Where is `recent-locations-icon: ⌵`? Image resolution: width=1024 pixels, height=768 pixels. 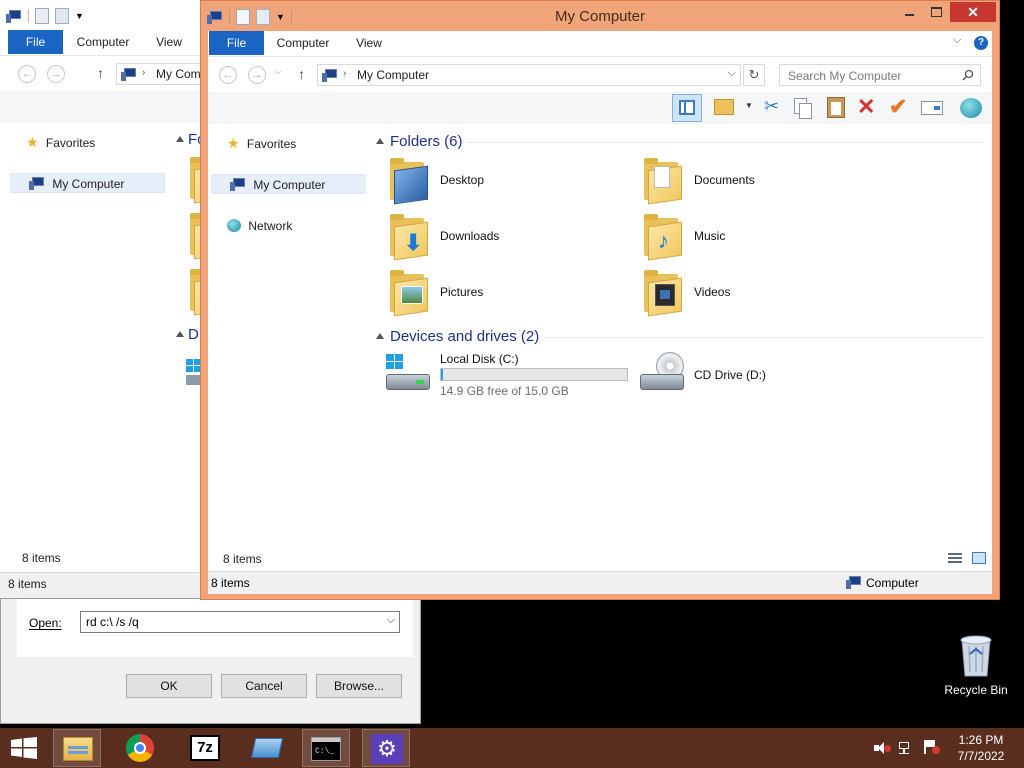
recent-locations-icon: ⌵ is located at coordinates (278, 72).